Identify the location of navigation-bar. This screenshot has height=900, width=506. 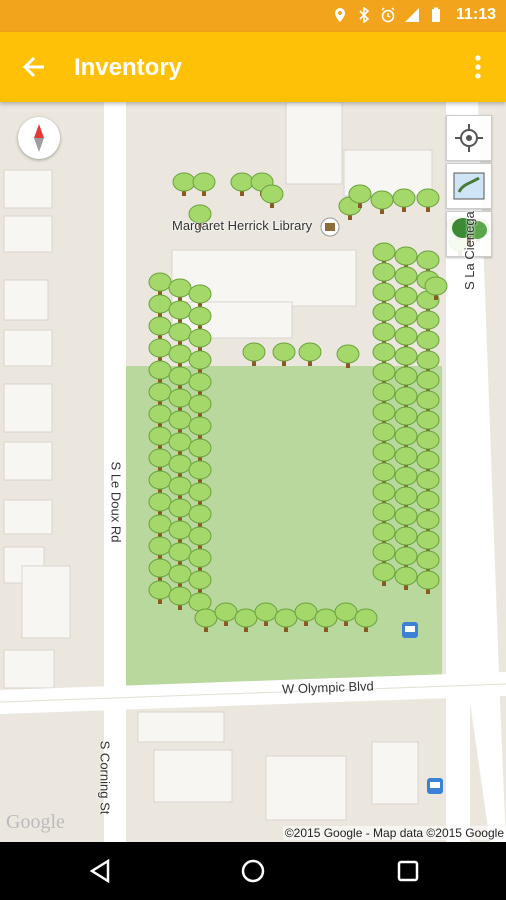
(253, 871).